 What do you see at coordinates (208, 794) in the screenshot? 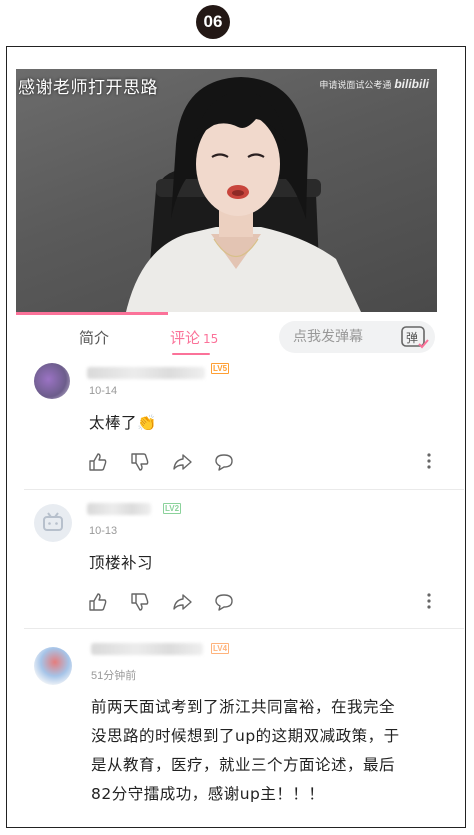
I see `comment-text-line: 82分守擂成功，感谢up主！！！` at bounding box center [208, 794].